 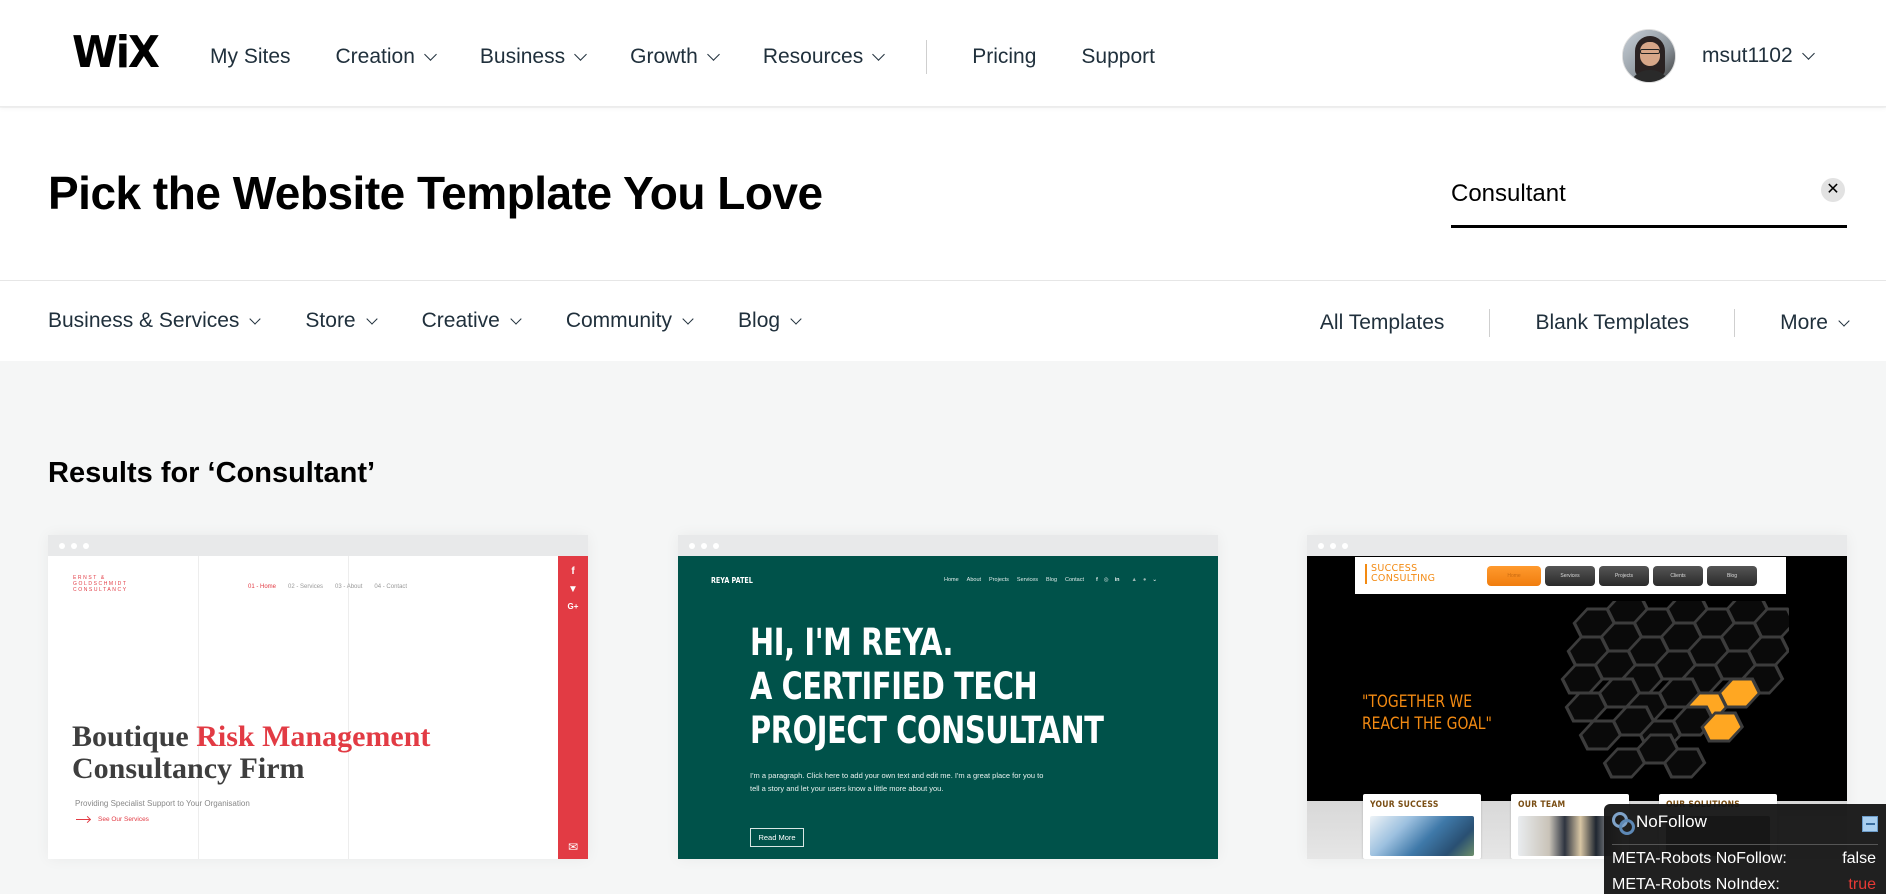 I want to click on panel-title: NoFollow, so click(x=1671, y=821).